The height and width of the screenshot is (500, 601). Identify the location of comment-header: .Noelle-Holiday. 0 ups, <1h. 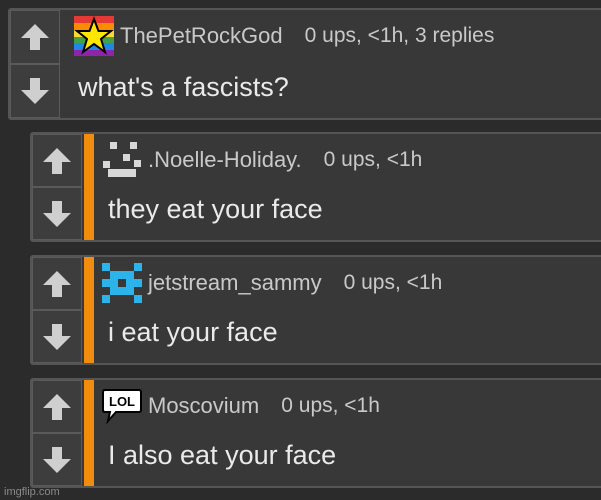
(262, 160).